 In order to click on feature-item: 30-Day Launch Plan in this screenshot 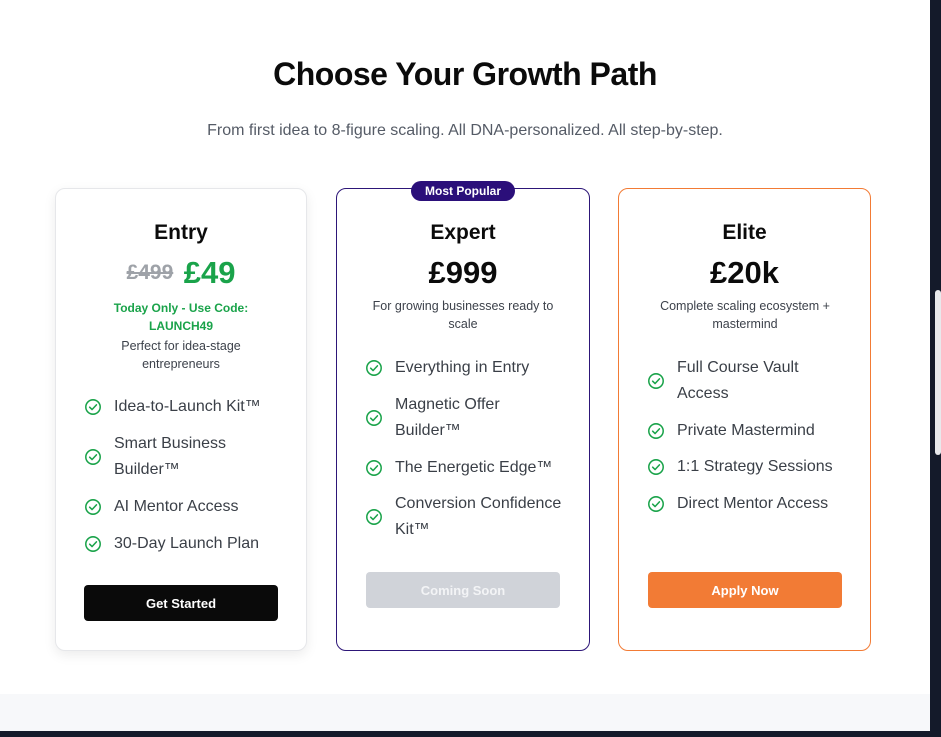, I will do `click(184, 544)`.